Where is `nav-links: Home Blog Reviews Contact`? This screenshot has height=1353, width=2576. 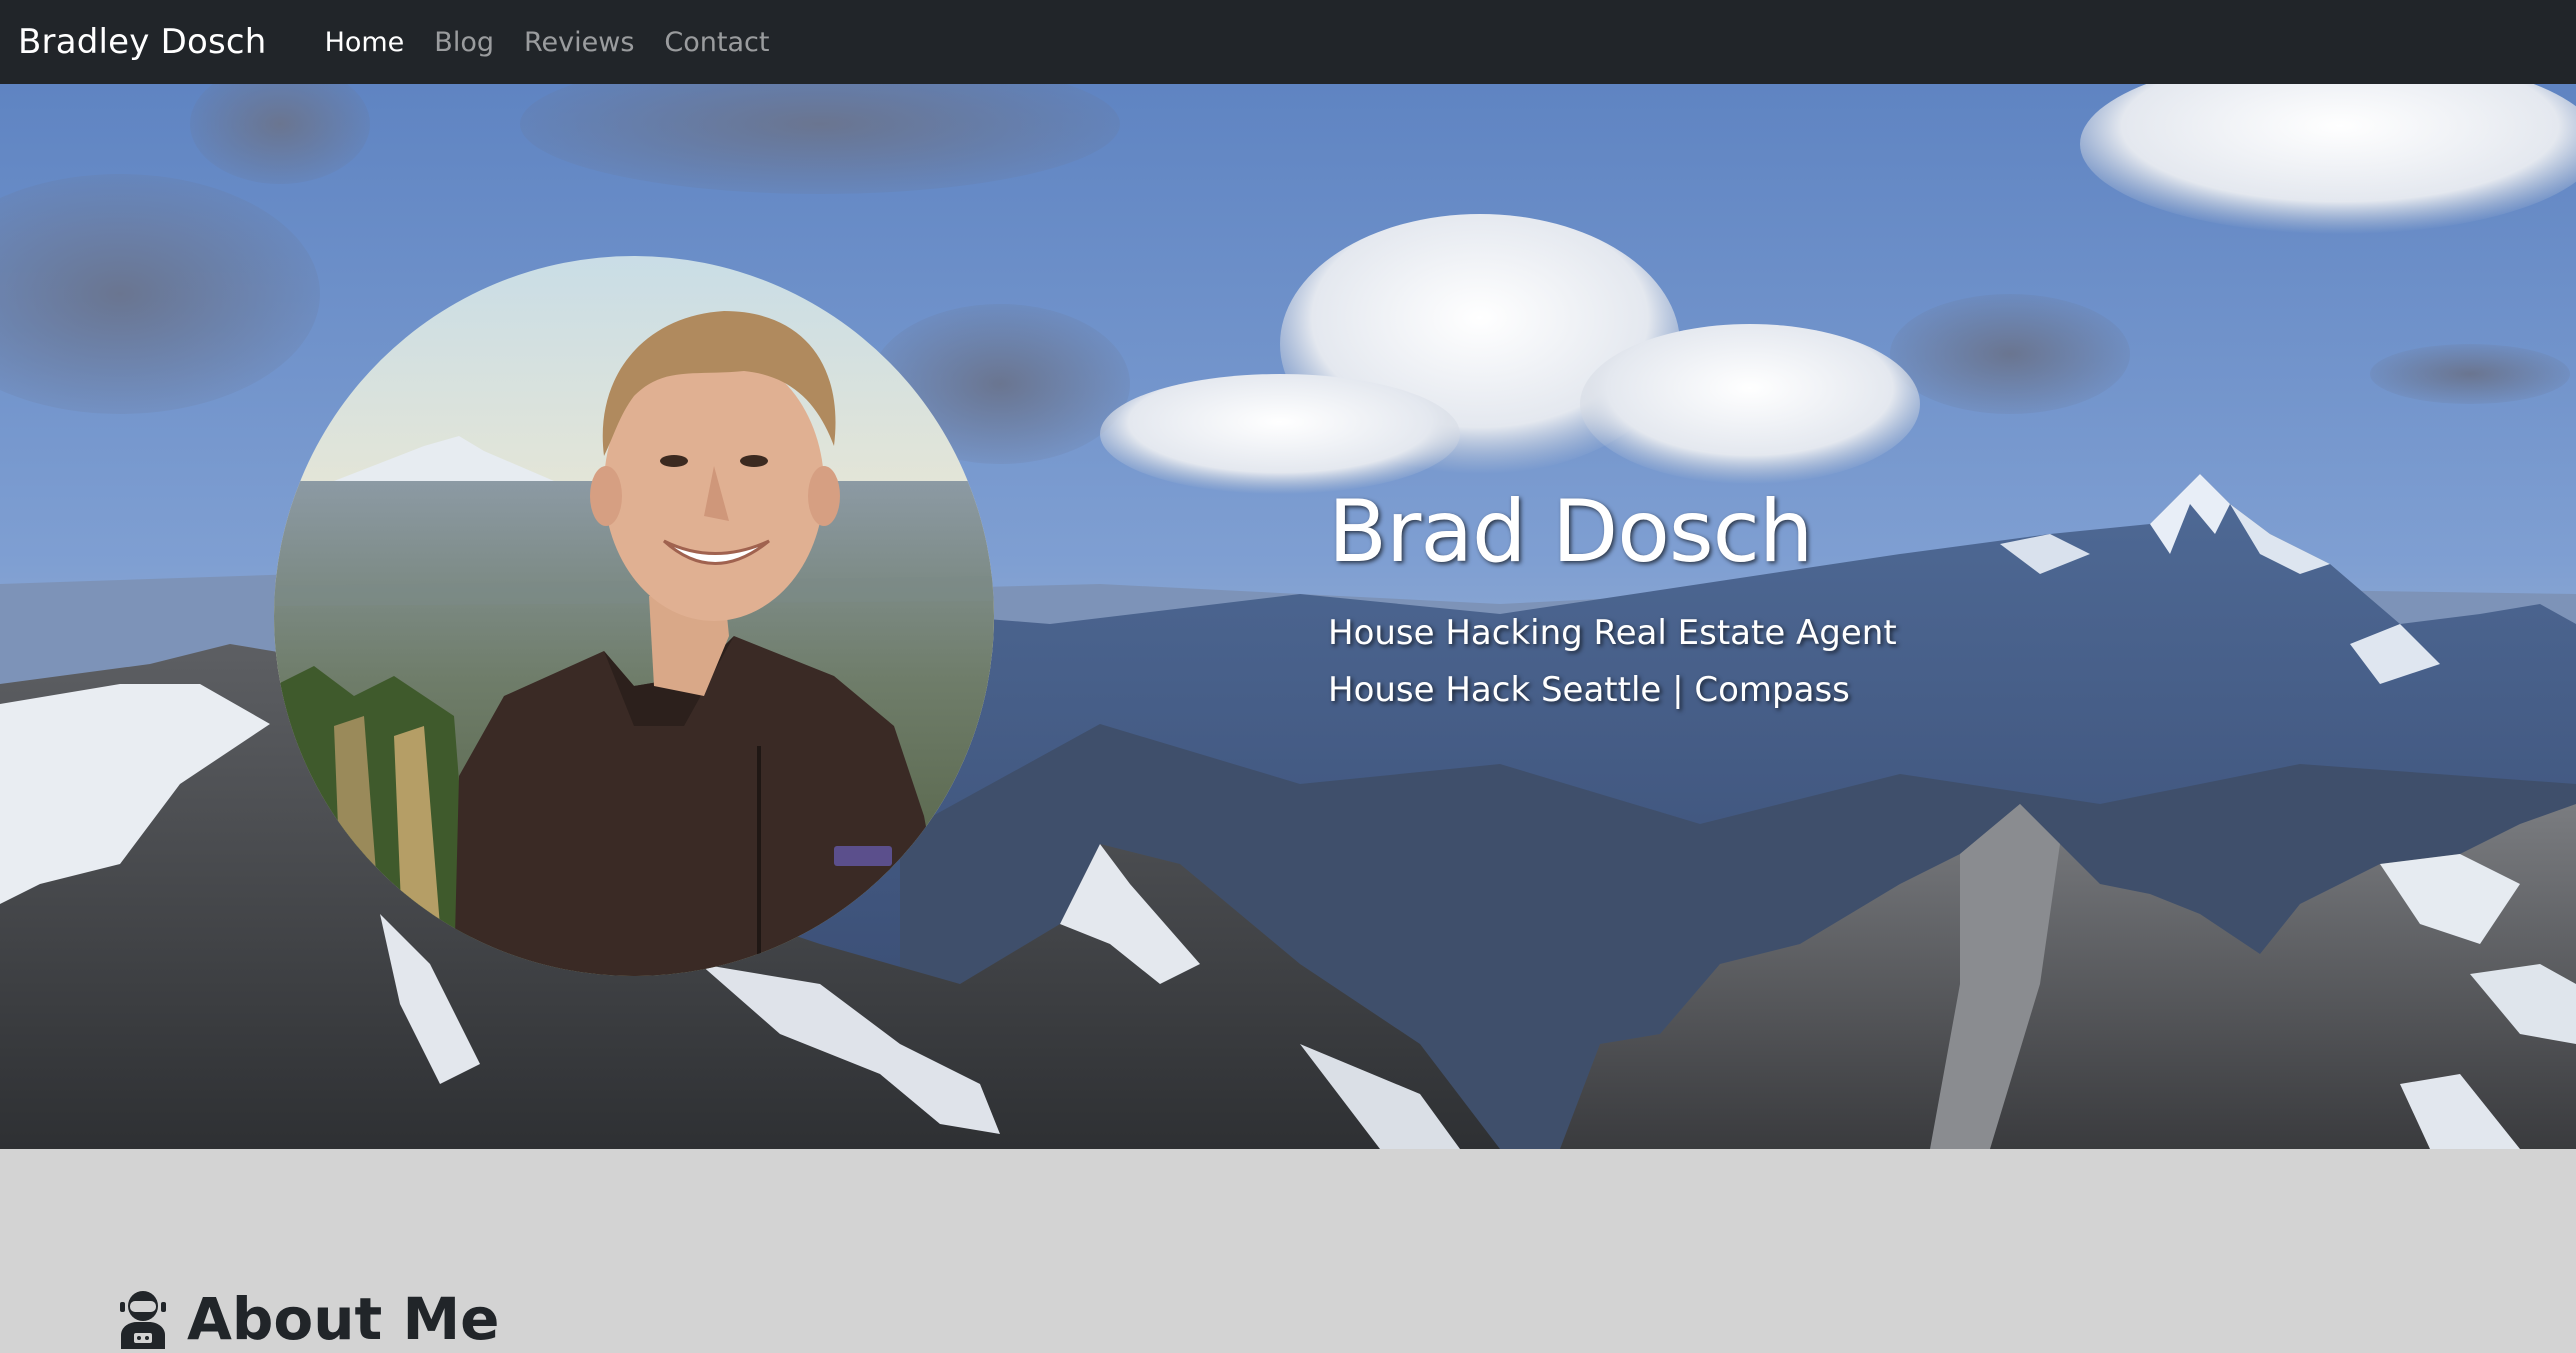 nav-links: Home Blog Reviews Contact is located at coordinates (562, 42).